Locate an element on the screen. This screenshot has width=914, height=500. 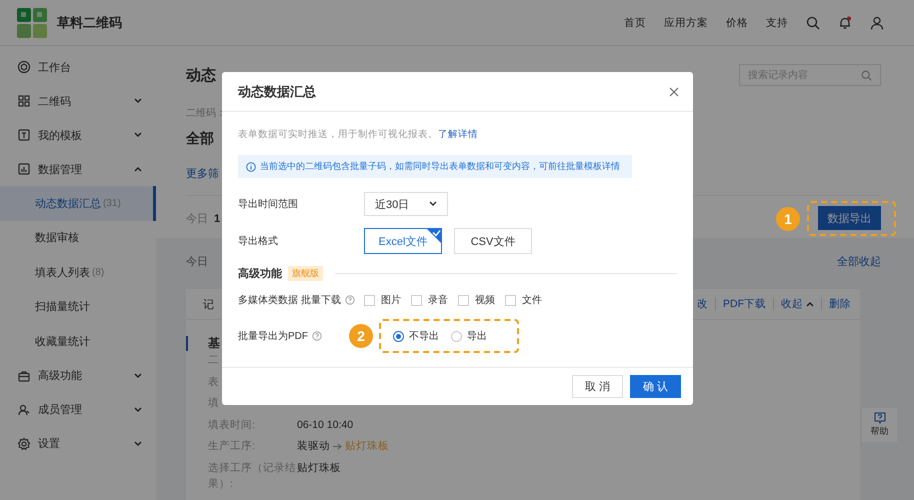
today-count: 今日 1 is located at coordinates (203, 219).